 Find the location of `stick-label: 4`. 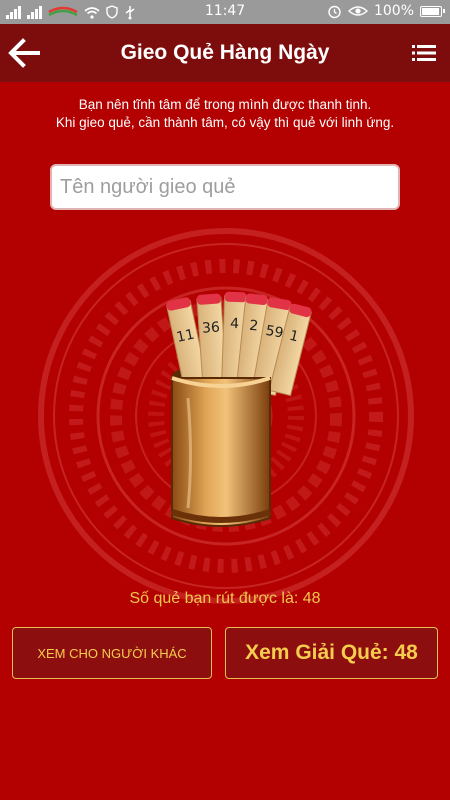

stick-label: 4 is located at coordinates (235, 324).